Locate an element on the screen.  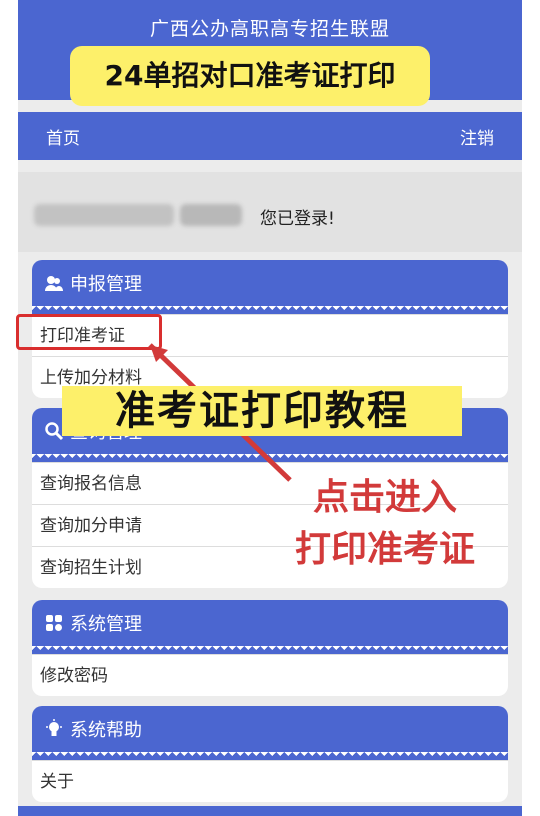
annotation-line-2: 打印准考证 is located at coordinates (384, 549).